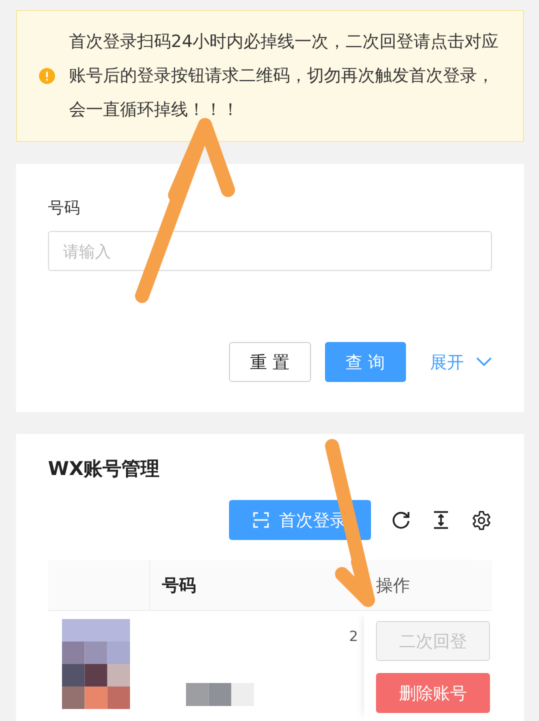  What do you see at coordinates (433, 693) in the screenshot?
I see `delete-account-button: 删除账号` at bounding box center [433, 693].